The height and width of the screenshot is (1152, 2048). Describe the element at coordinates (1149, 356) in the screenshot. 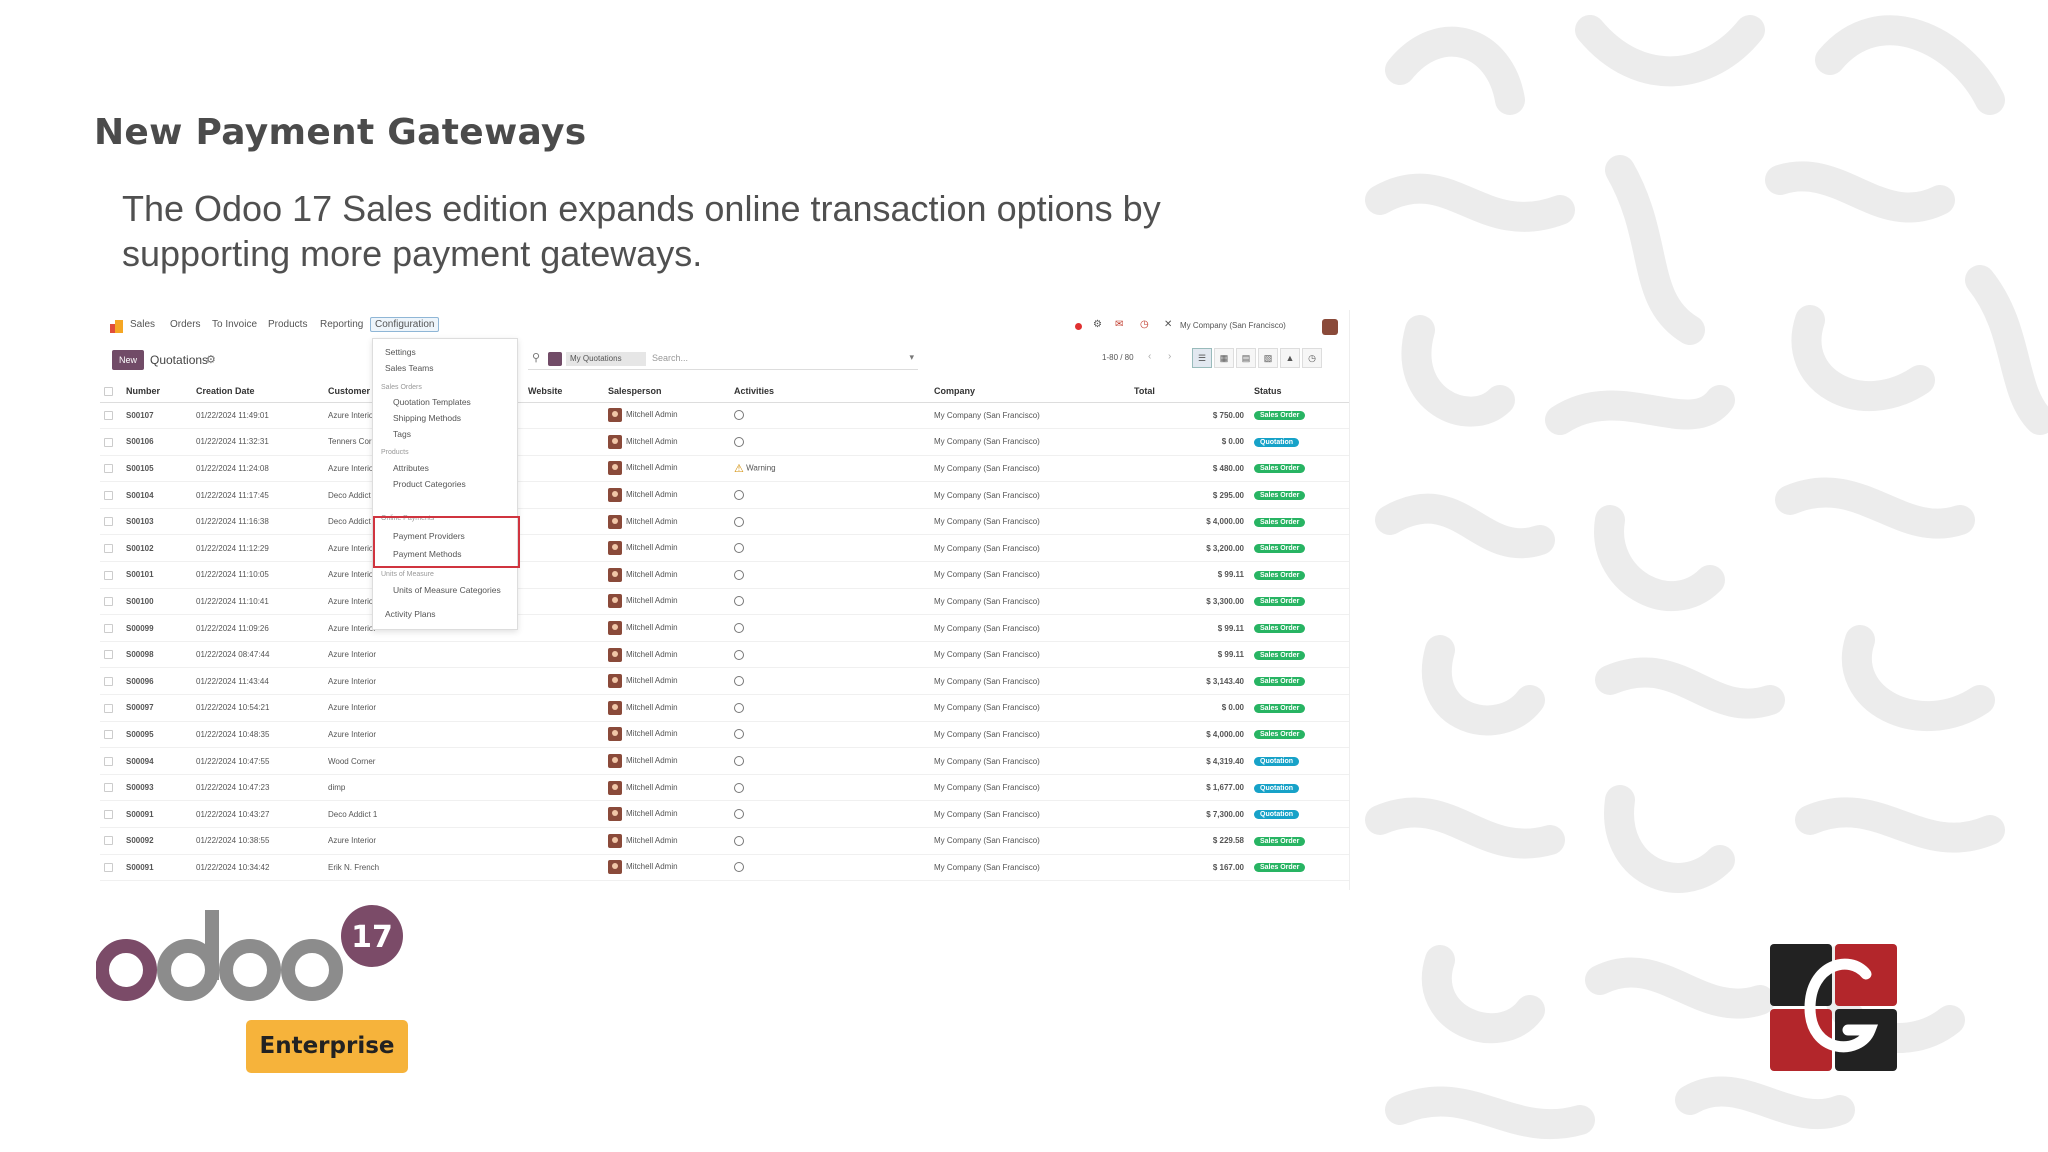

I see `pager-prev-icon: ‹` at that location.